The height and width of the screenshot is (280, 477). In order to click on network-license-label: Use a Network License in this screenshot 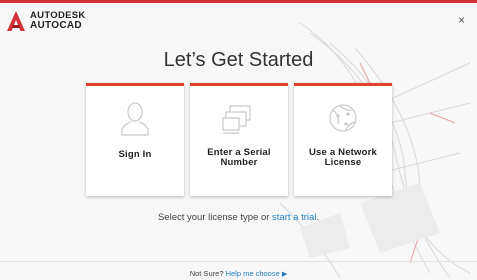, I will do `click(343, 157)`.